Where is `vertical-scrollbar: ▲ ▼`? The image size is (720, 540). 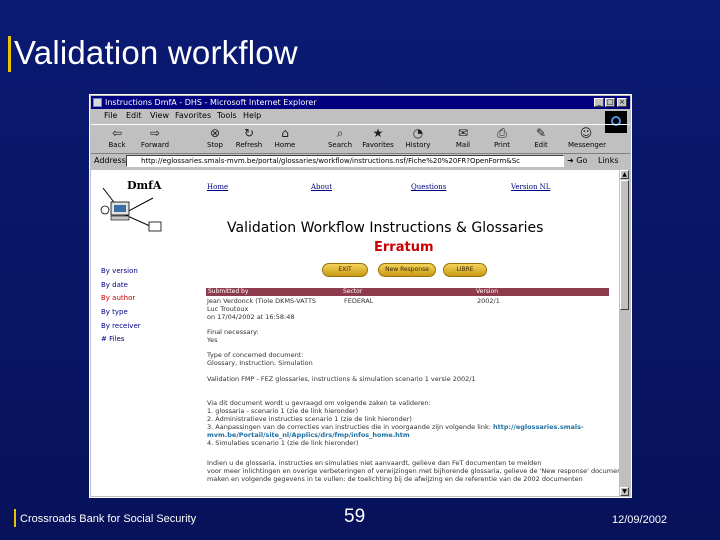 vertical-scrollbar: ▲ ▼ is located at coordinates (624, 333).